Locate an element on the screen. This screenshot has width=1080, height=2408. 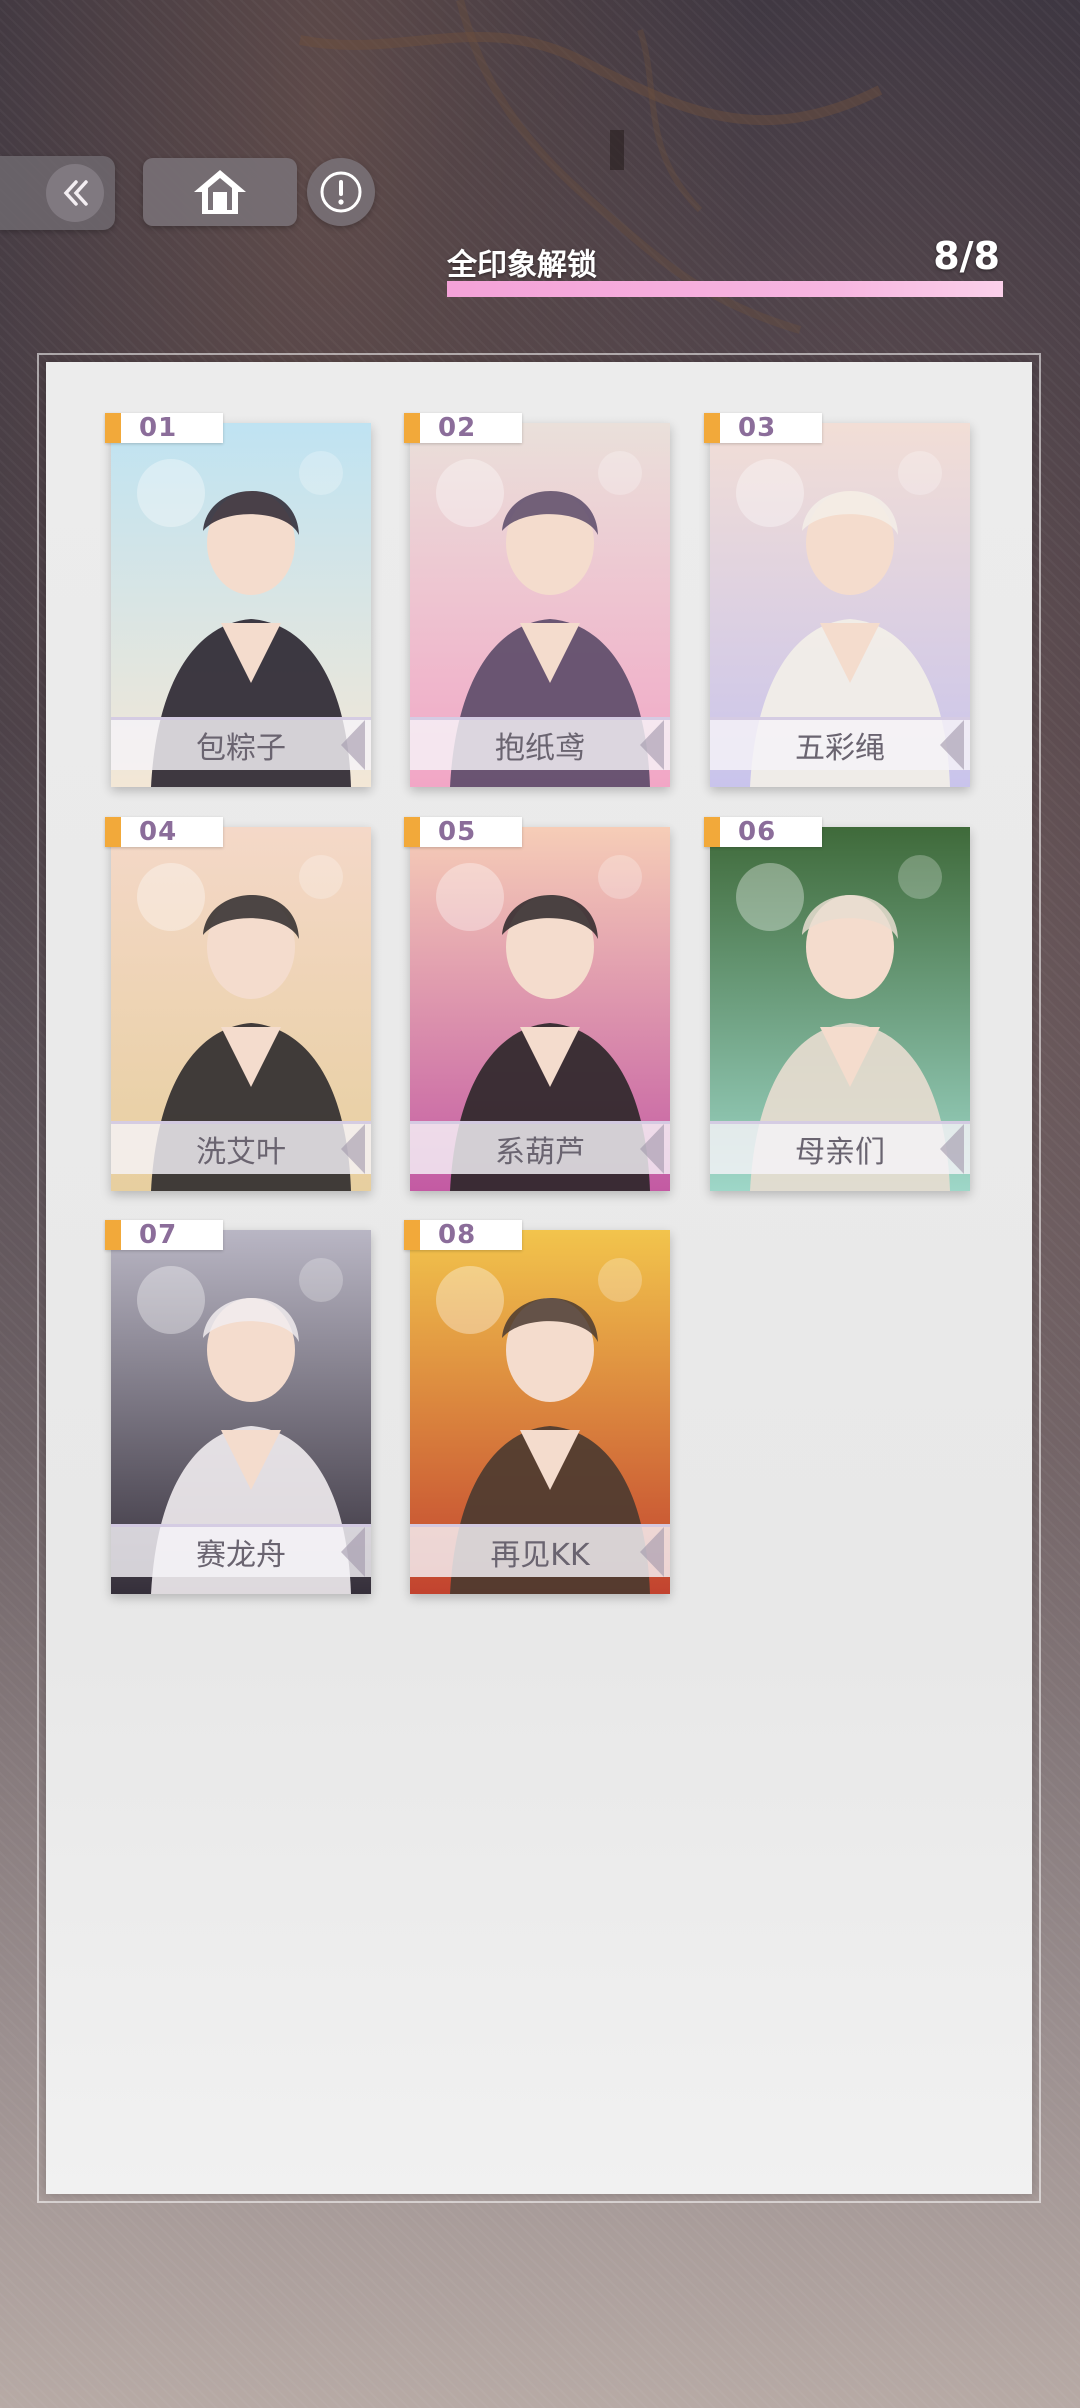
story-card: 07 赛龙舟 is located at coordinates (238, 1407).